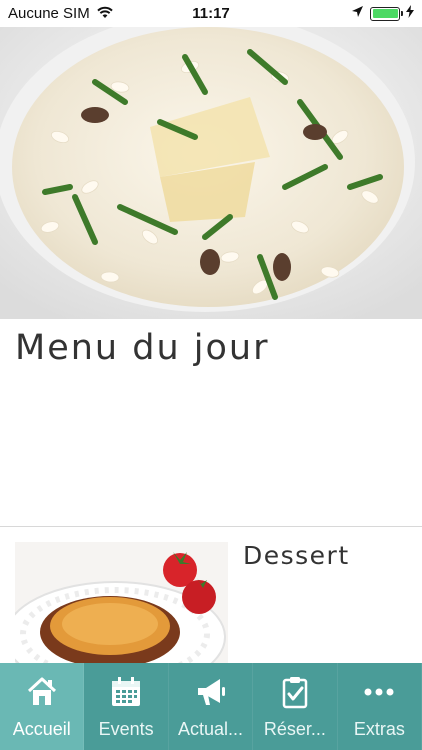 The height and width of the screenshot is (750, 422). What do you see at coordinates (379, 692) in the screenshot?
I see `more-icon` at bounding box center [379, 692].